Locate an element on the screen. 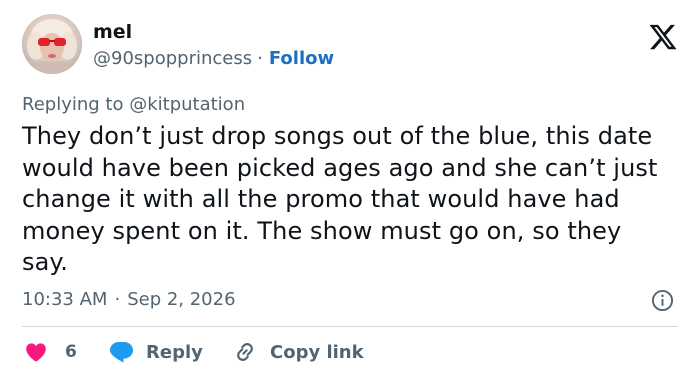  tweet-time: 10:33 AM is located at coordinates (65, 299).